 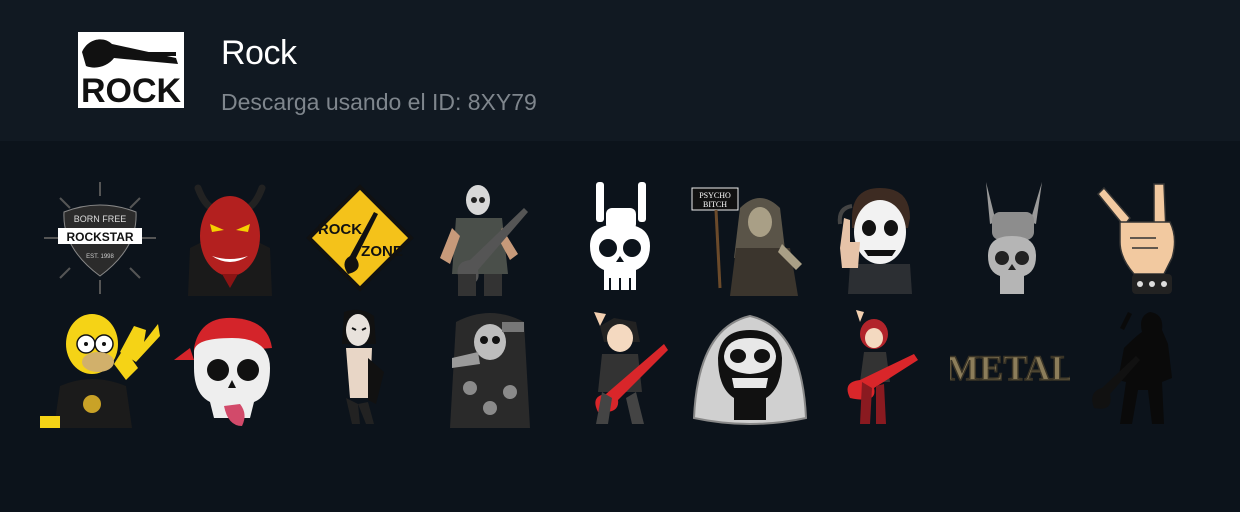 I want to click on svg-text: METAL, so click(x=1010, y=368).